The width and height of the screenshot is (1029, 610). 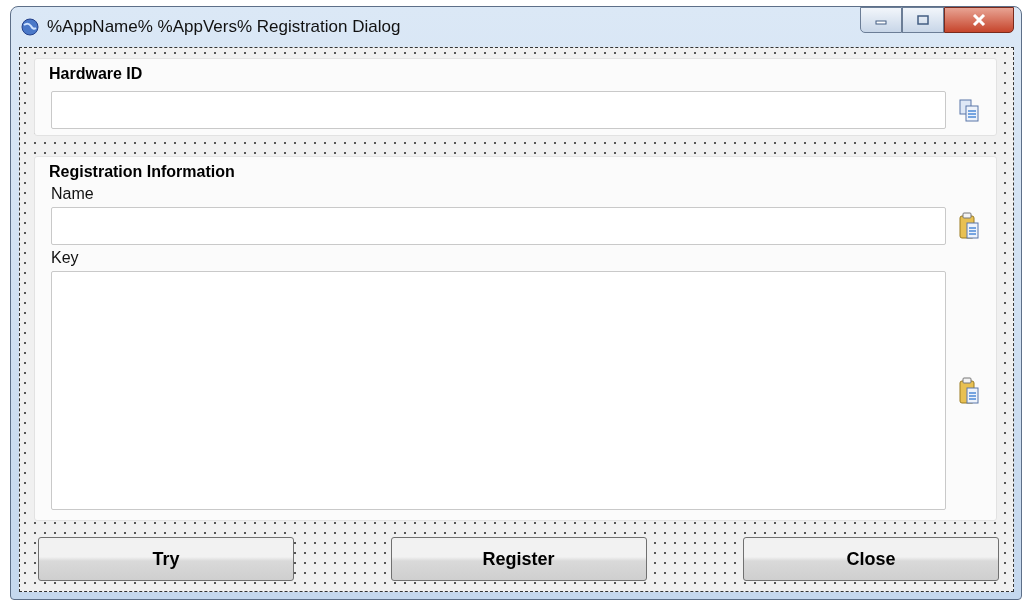 I want to click on group-title: Hardware ID, so click(x=96, y=74).